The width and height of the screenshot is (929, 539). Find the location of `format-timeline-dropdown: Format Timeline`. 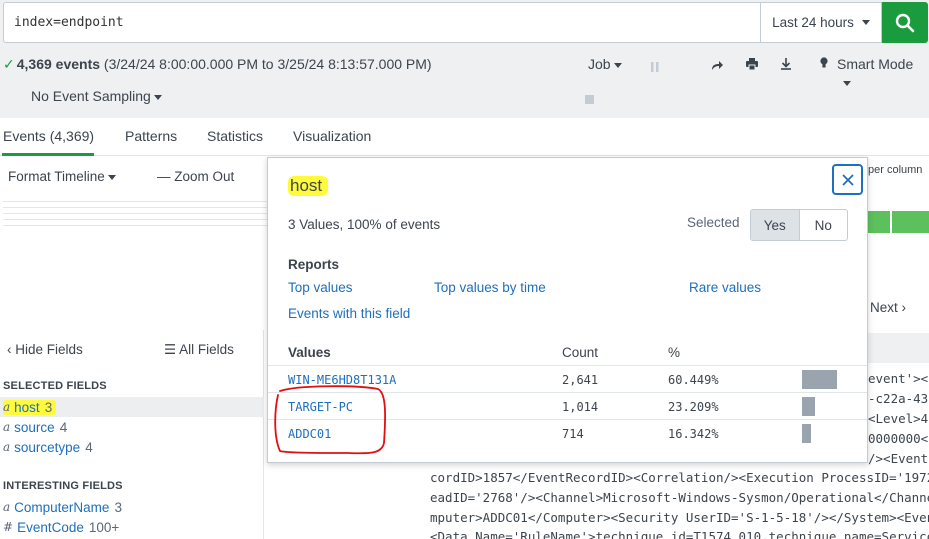

format-timeline-dropdown: Format Timeline is located at coordinates (62, 176).